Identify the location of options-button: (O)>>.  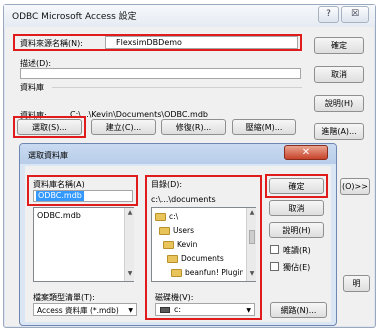
(355, 186).